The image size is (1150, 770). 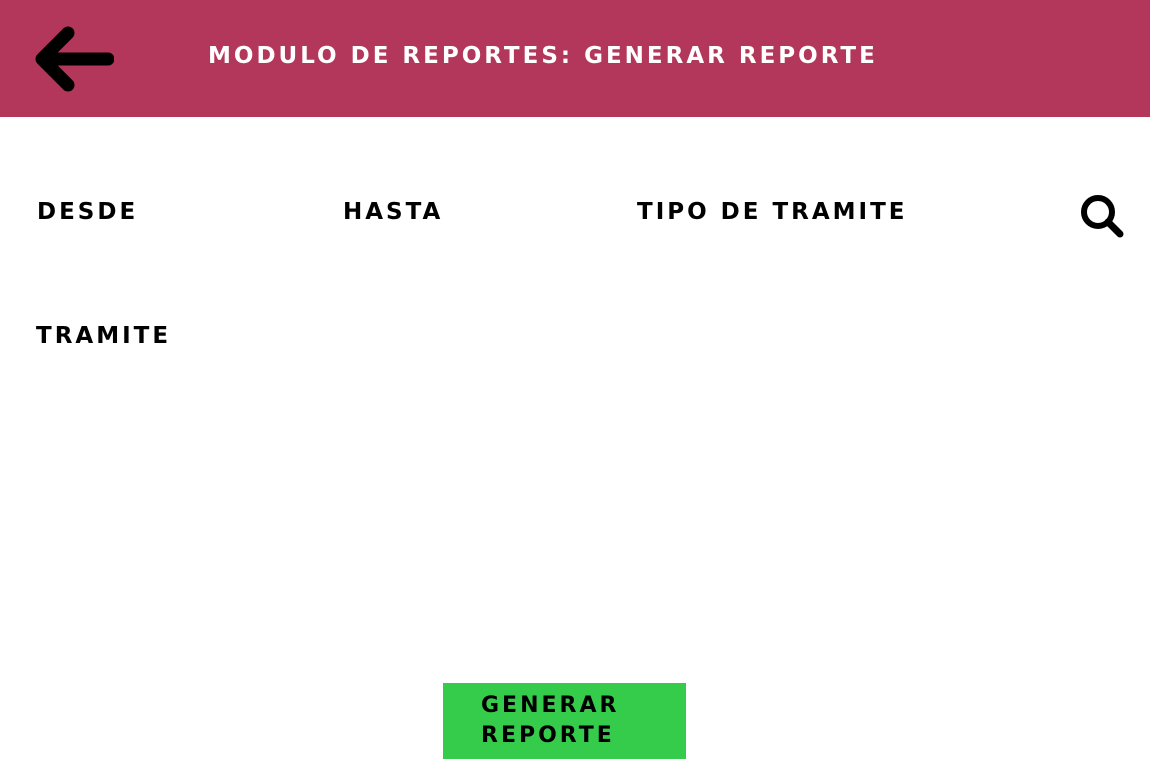 I want to click on tramite-label: TRAMITE, so click(x=104, y=336).